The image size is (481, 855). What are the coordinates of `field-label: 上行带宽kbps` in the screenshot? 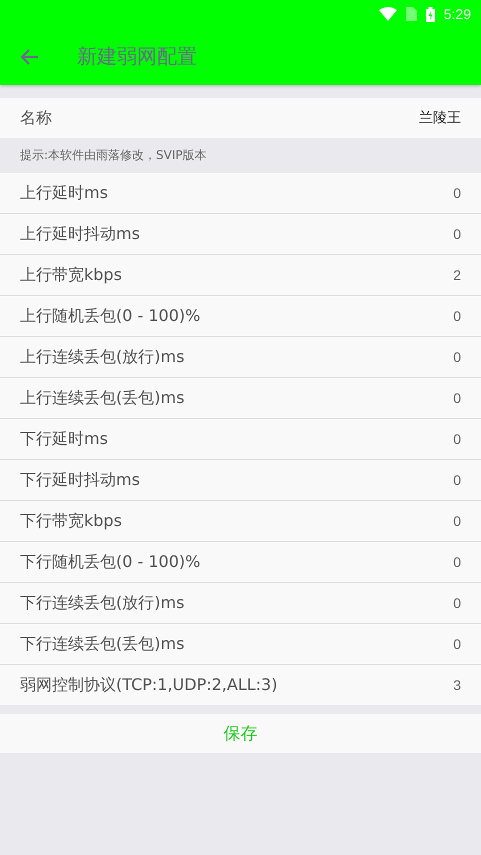 It's located at (71, 275).